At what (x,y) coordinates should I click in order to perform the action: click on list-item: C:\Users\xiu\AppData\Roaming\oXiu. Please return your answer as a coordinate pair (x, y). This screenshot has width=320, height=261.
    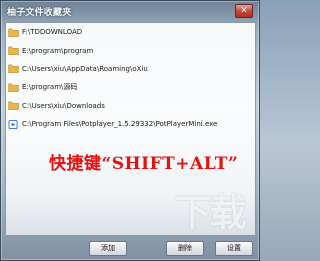
    Looking at the image, I should click on (130, 69).